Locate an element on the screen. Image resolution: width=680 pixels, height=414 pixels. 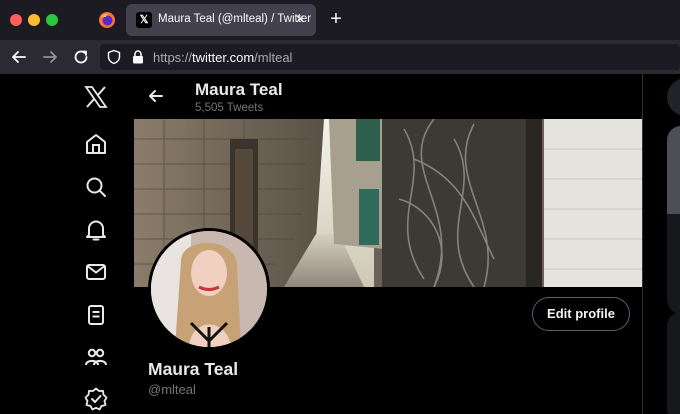
close-window-button is located at coordinates (16, 20).